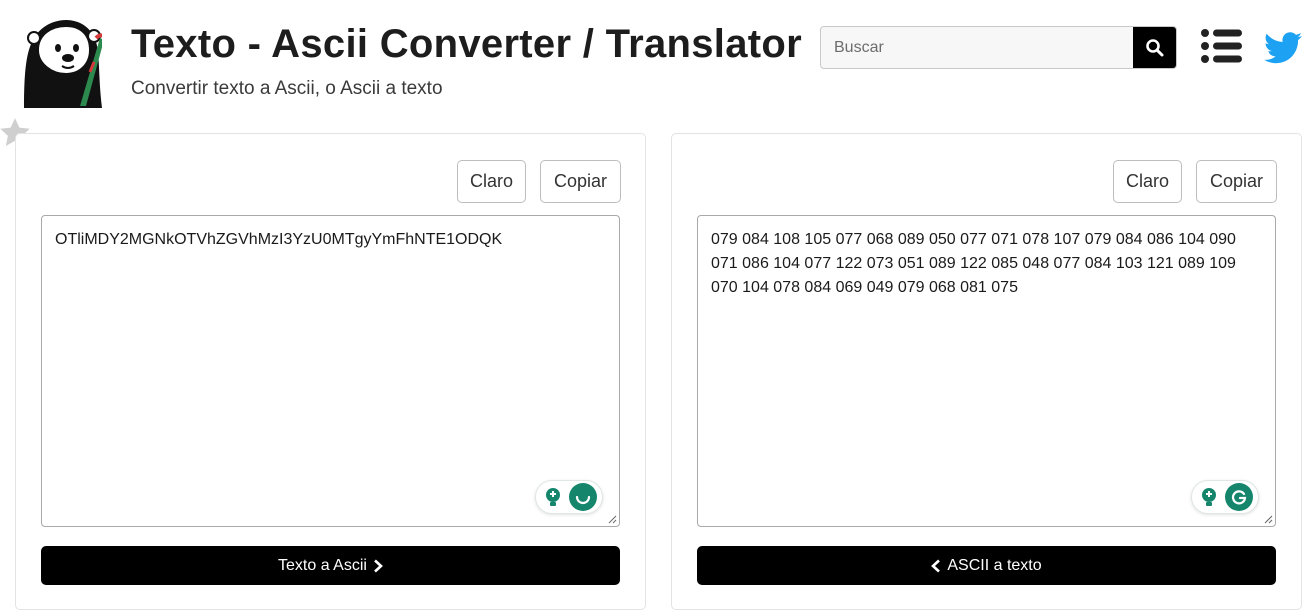 This screenshot has height=610, width=1303. What do you see at coordinates (977, 47) in the screenshot?
I see `search-input` at bounding box center [977, 47].